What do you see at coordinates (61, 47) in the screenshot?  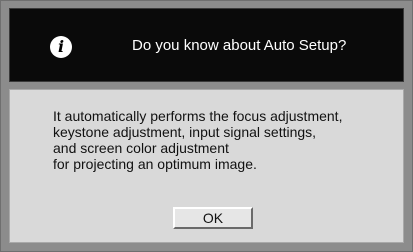 I see `info-icon: i` at bounding box center [61, 47].